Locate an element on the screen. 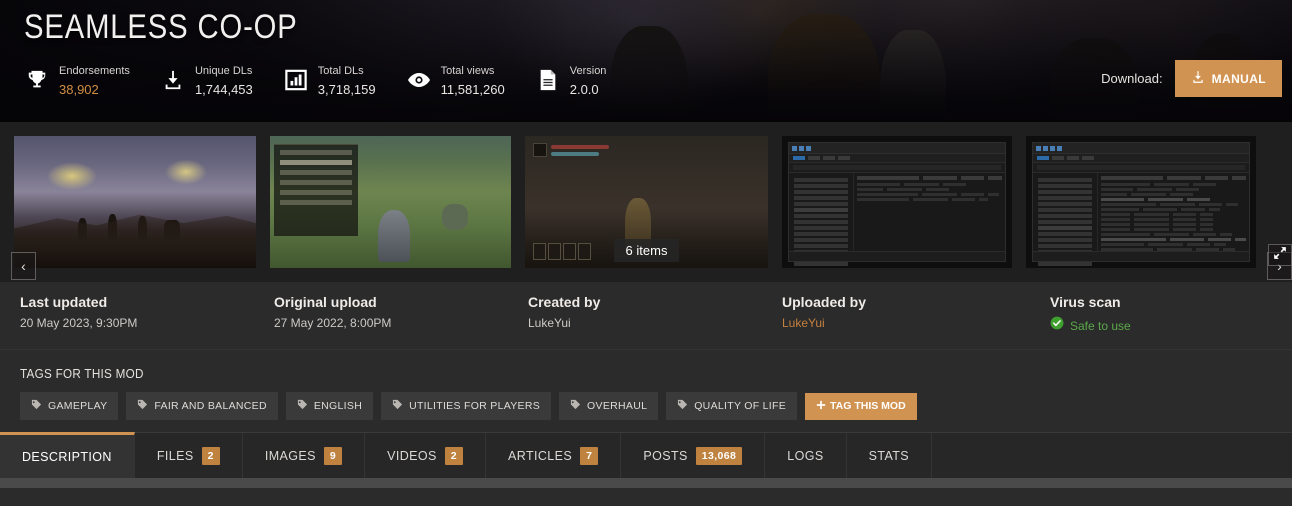  tabs-filler is located at coordinates (1112, 455).